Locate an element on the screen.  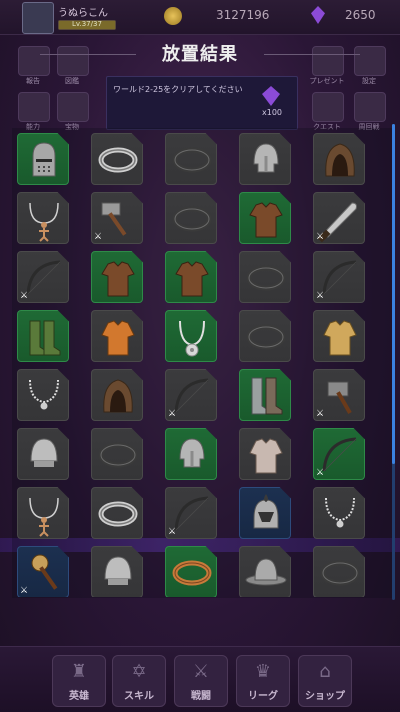
item-slot-axe: ⚔ is located at coordinates (339, 395).